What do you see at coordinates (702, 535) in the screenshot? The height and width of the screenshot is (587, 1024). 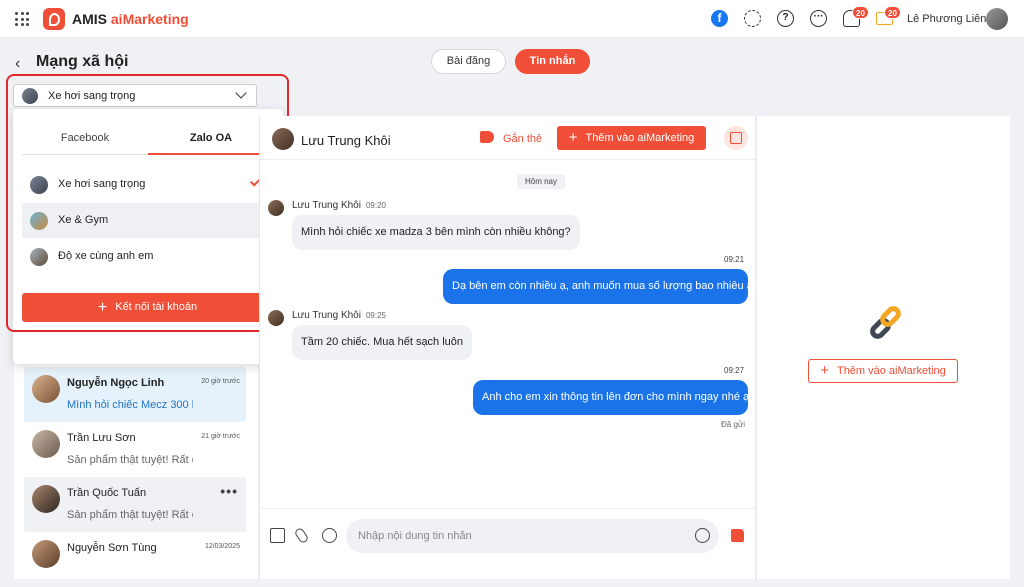 I see `emoji-icon` at bounding box center [702, 535].